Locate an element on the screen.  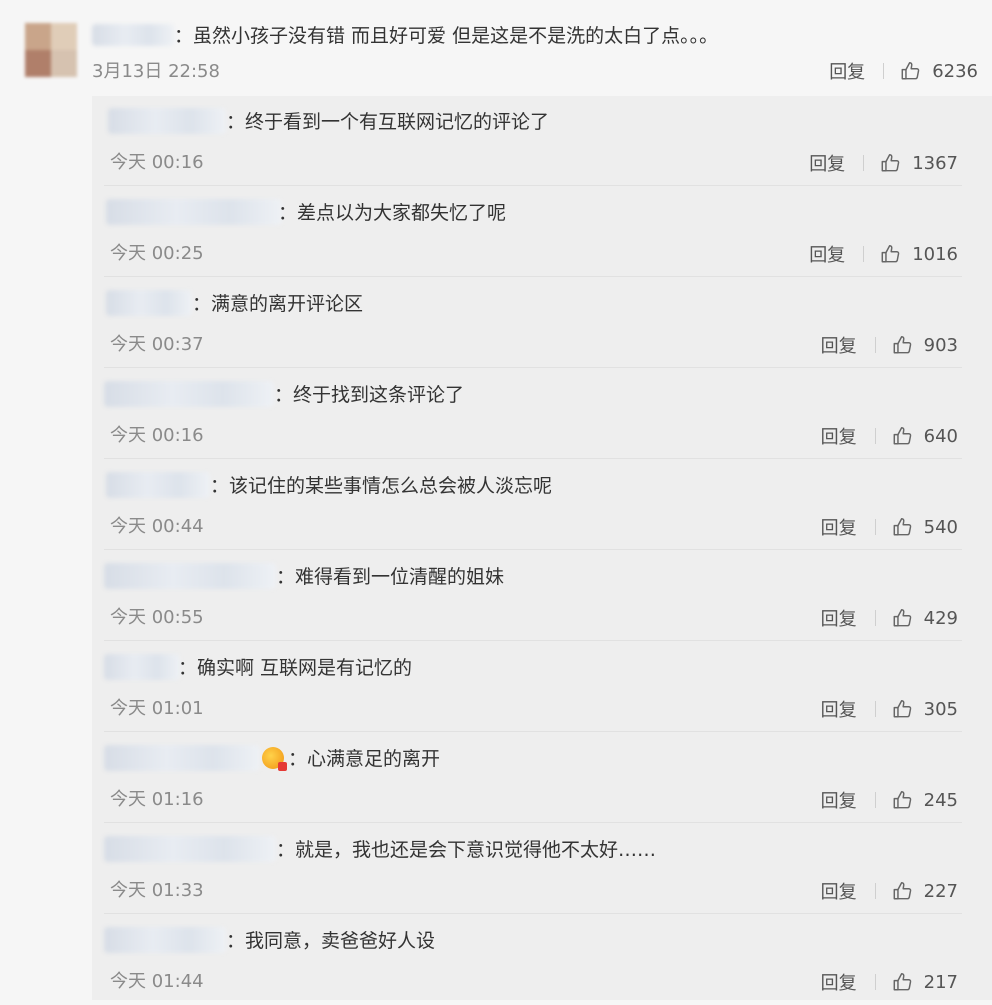
reply-actions: 回复 640 is located at coordinates (889, 436).